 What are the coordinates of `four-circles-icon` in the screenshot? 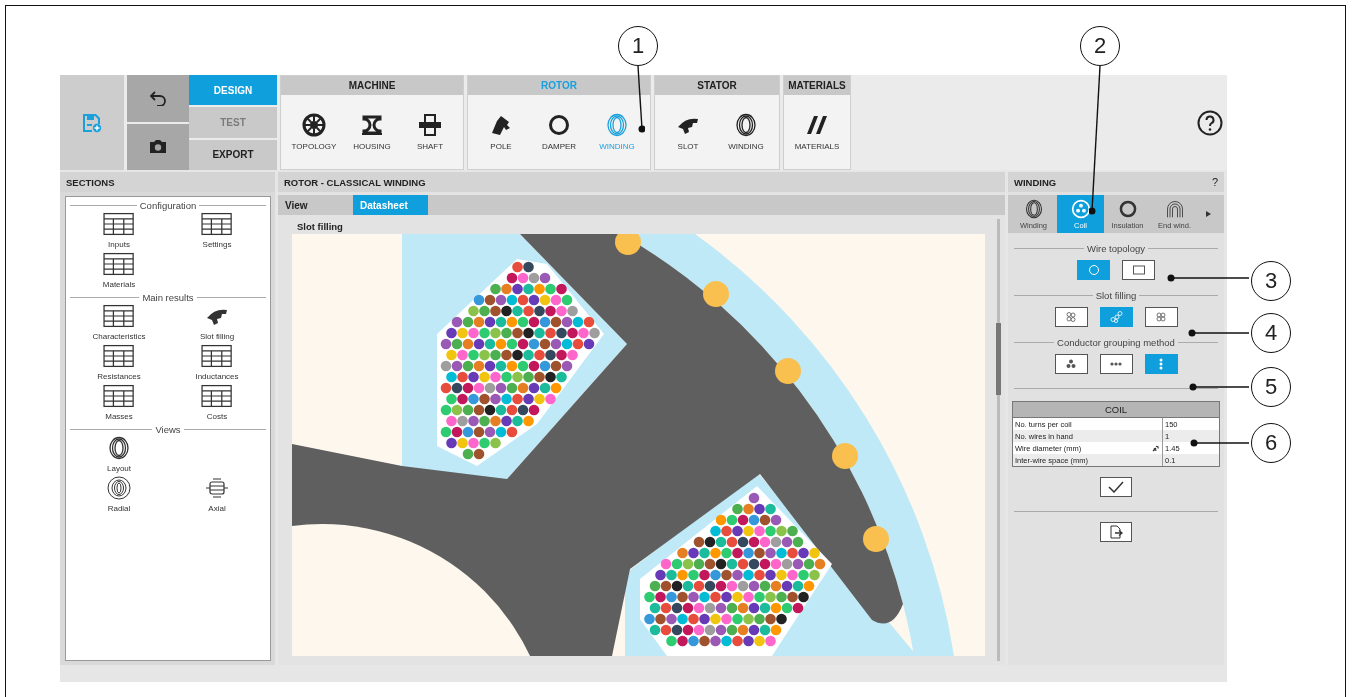 It's located at (1071, 317).